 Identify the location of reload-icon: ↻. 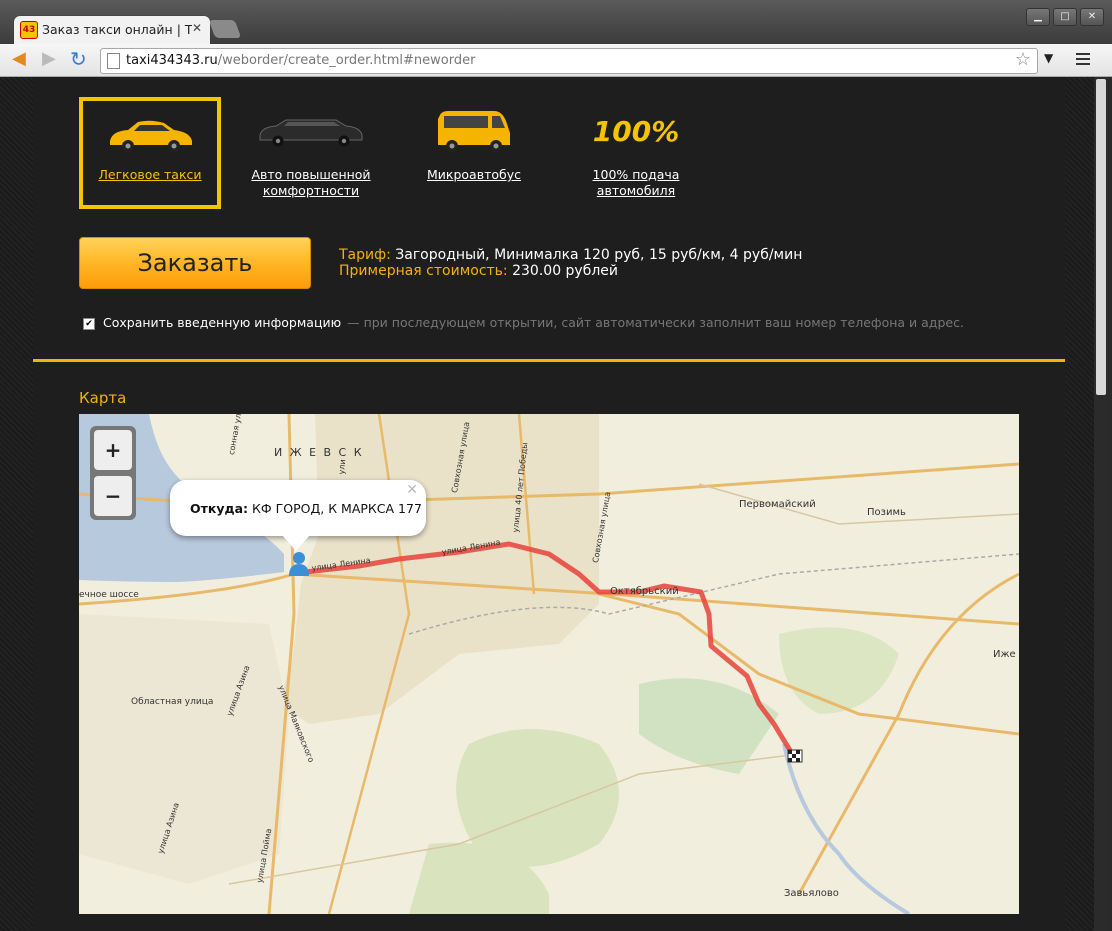
(78, 59).